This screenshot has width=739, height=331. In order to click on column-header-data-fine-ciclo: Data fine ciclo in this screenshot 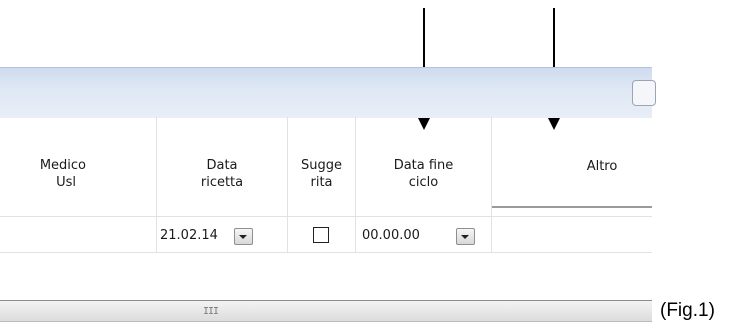, I will do `click(423, 174)`.